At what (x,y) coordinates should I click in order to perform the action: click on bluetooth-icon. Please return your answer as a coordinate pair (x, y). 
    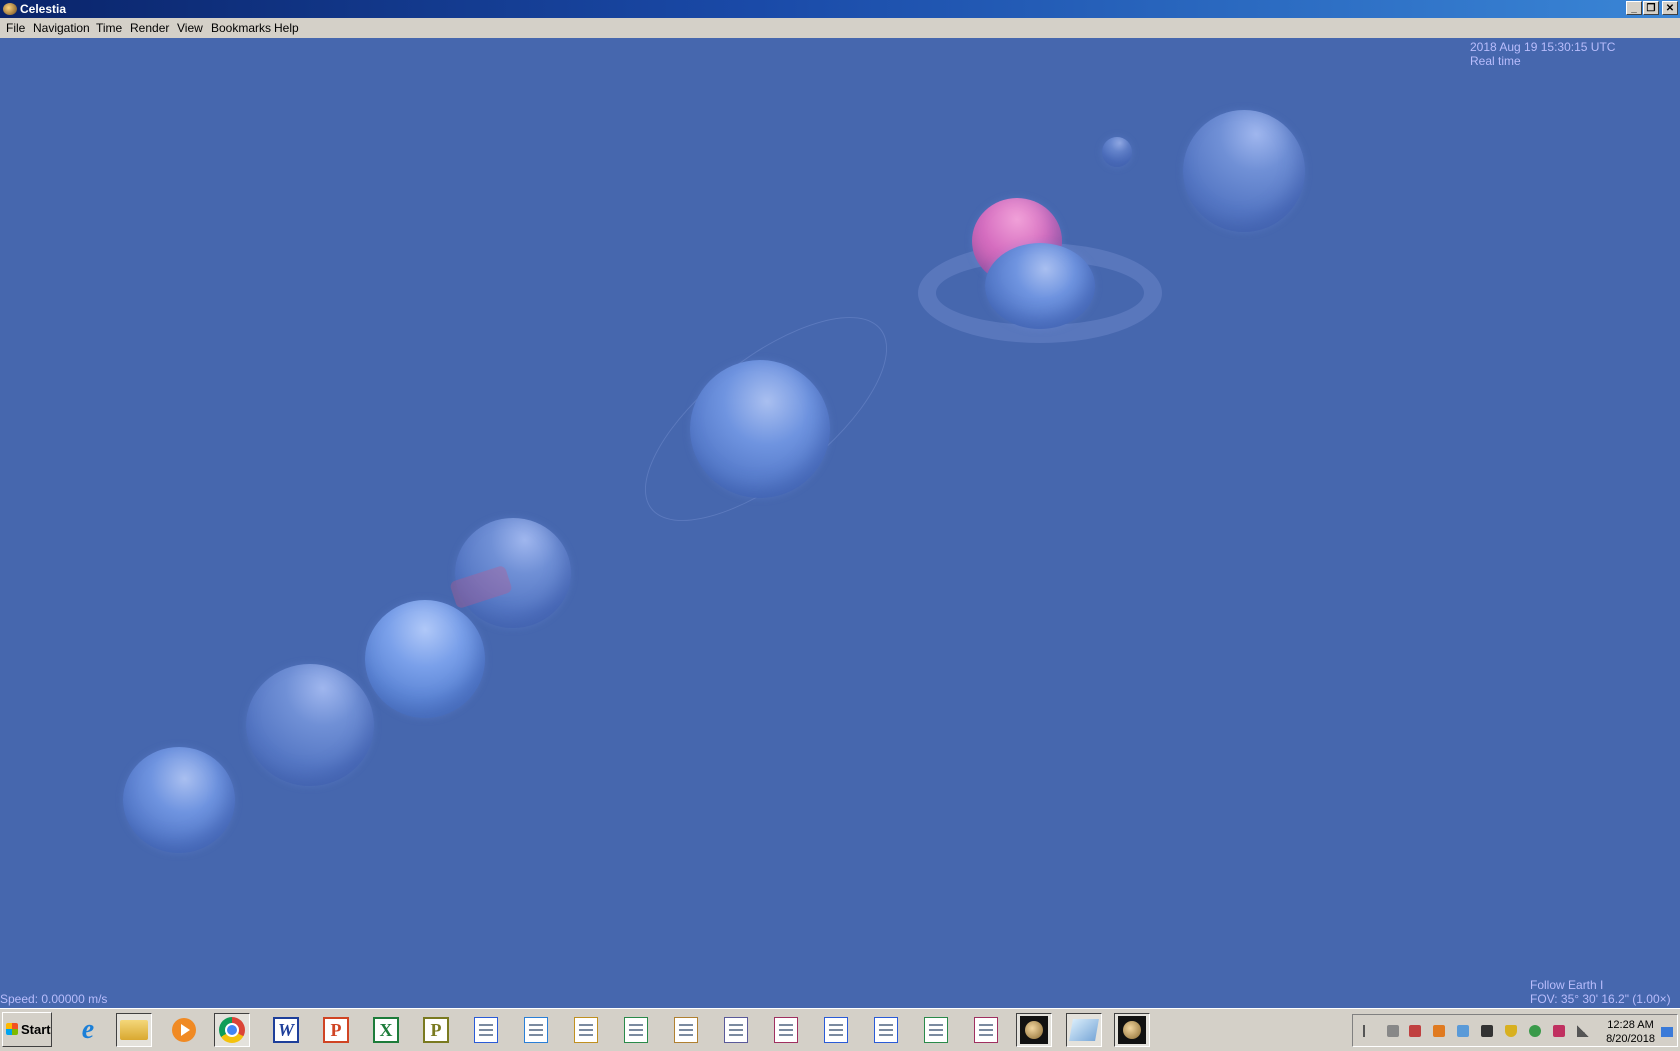
    Looking at the image, I should click on (1559, 1031).